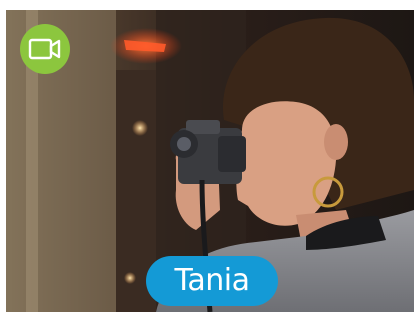  I want to click on participant-name-label: Tania, so click(212, 281).